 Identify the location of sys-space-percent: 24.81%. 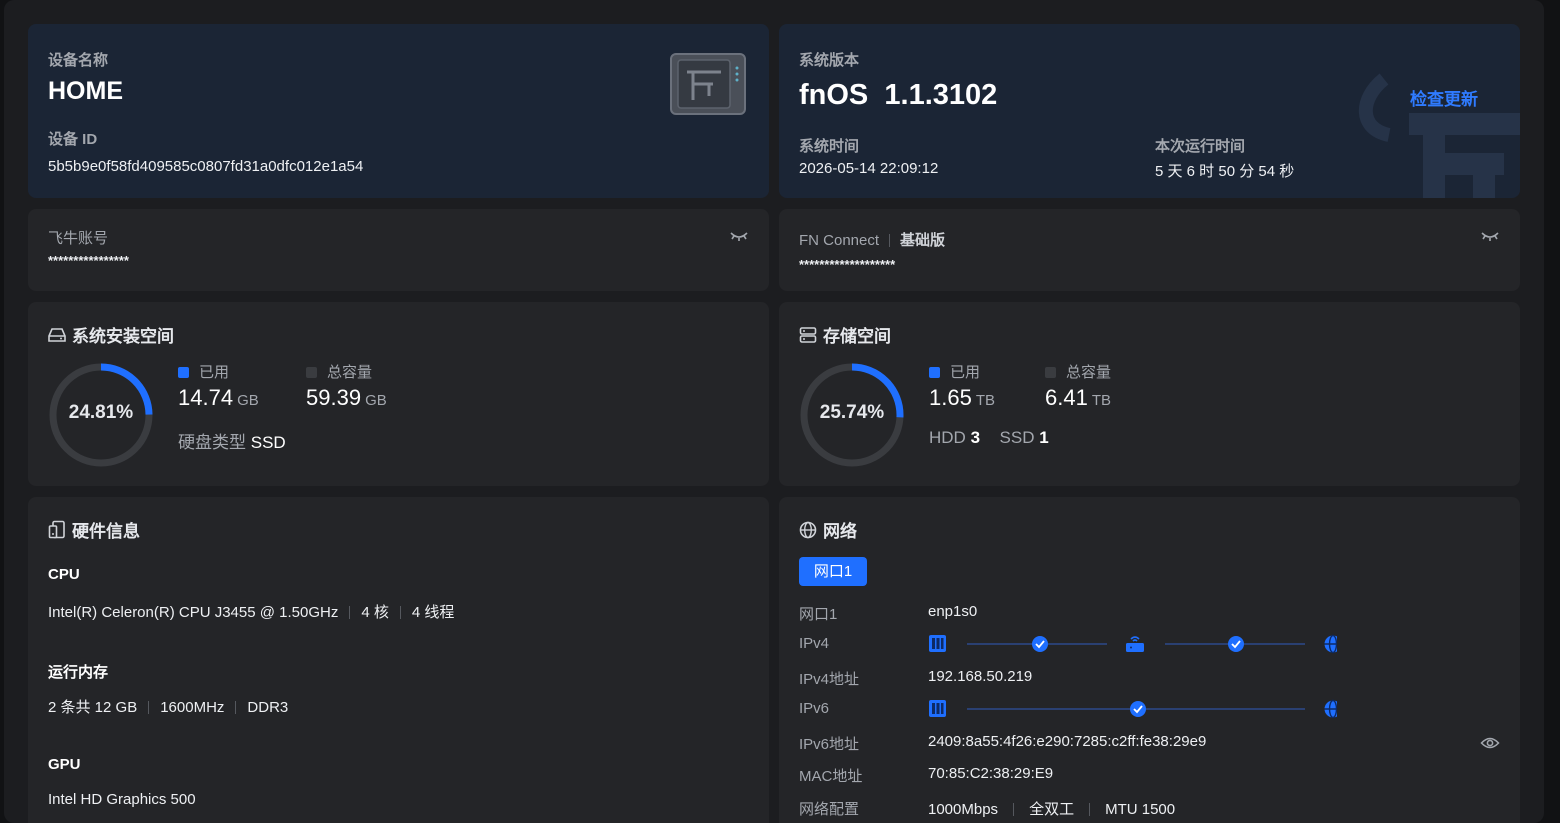
(101, 412).